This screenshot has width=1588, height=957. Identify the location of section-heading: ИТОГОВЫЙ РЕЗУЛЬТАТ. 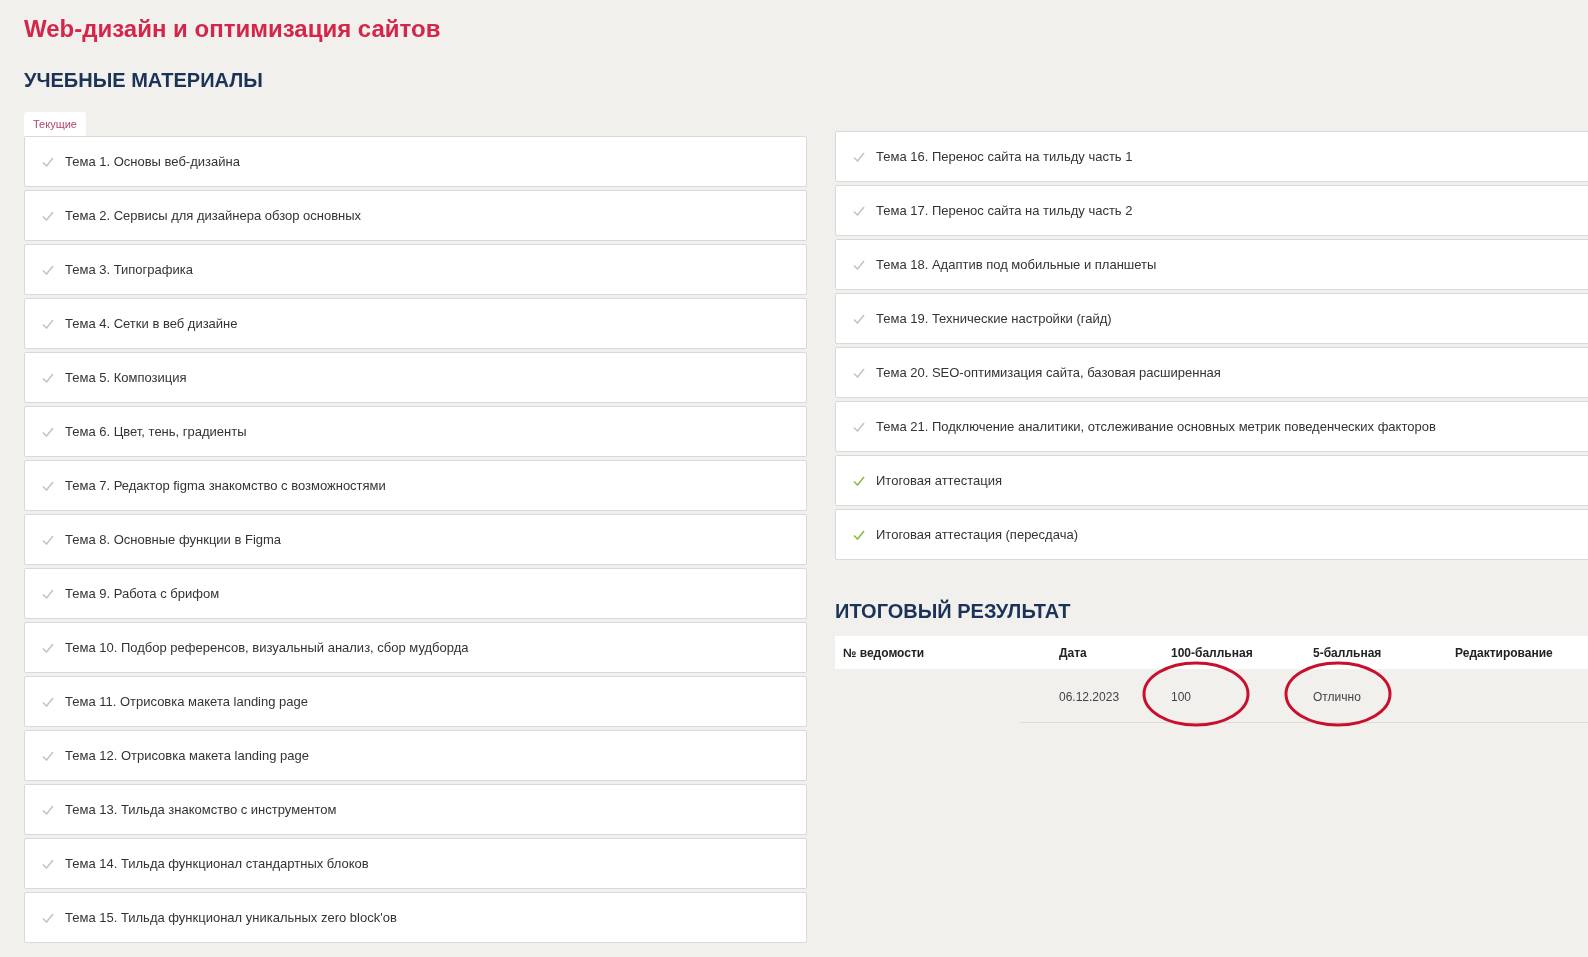
(953, 611).